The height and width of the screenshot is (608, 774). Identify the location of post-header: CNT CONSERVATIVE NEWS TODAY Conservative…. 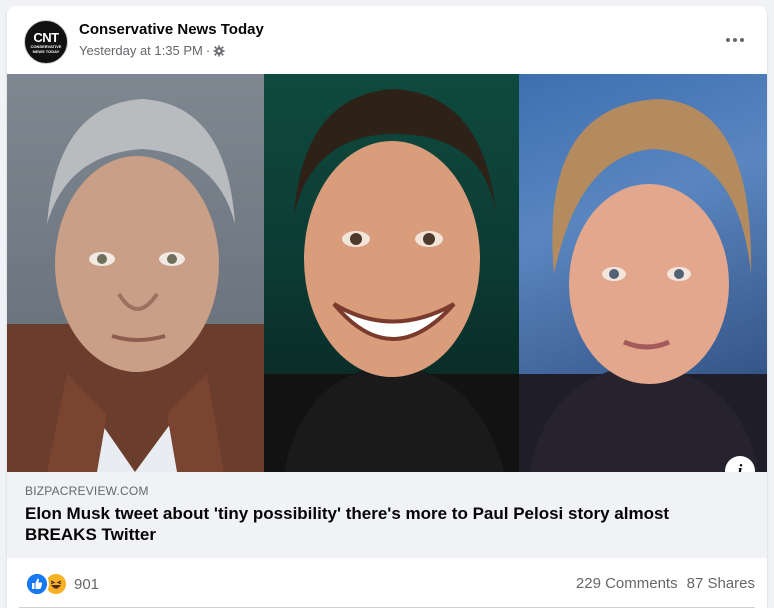
(387, 40).